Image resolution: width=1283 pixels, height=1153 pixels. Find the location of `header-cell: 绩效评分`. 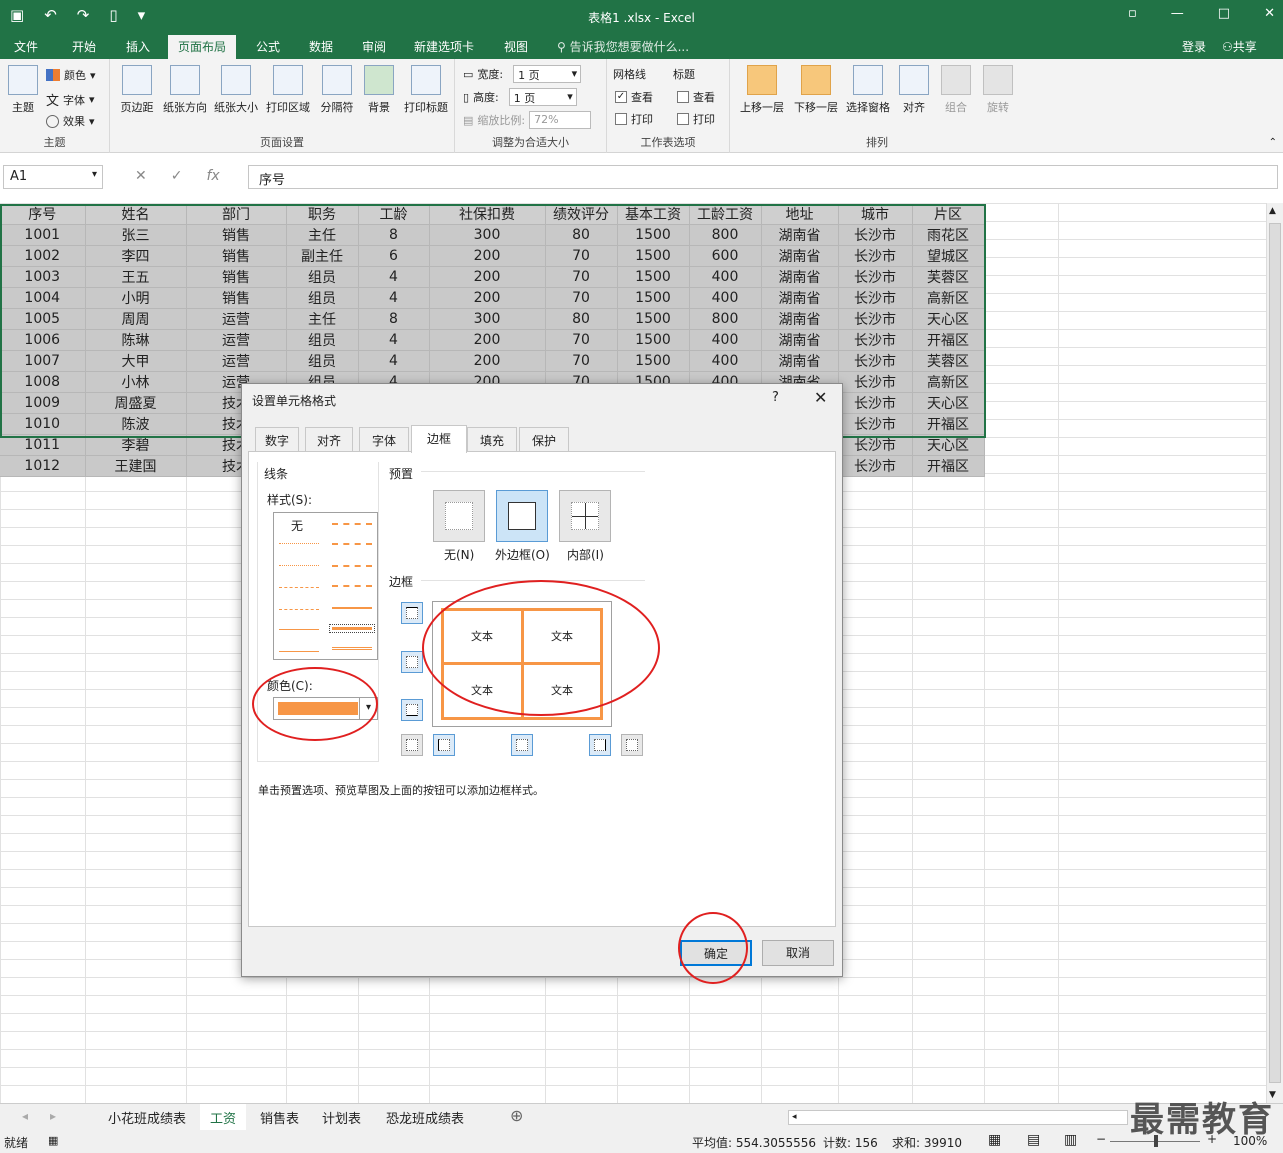

header-cell: 绩效评分 is located at coordinates (581, 214).